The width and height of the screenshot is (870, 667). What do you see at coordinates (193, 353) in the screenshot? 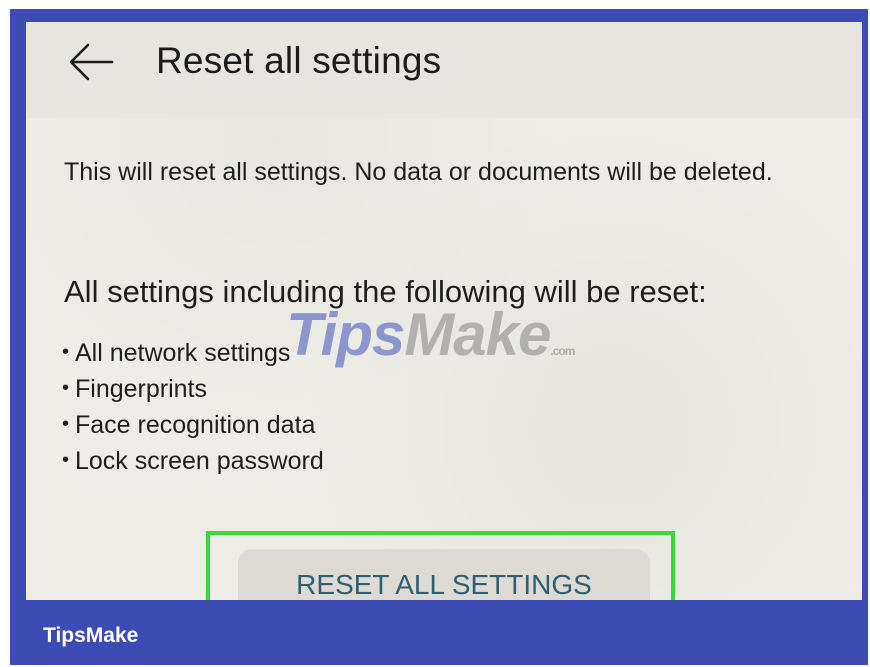
I see `list-item: • All network settings` at bounding box center [193, 353].